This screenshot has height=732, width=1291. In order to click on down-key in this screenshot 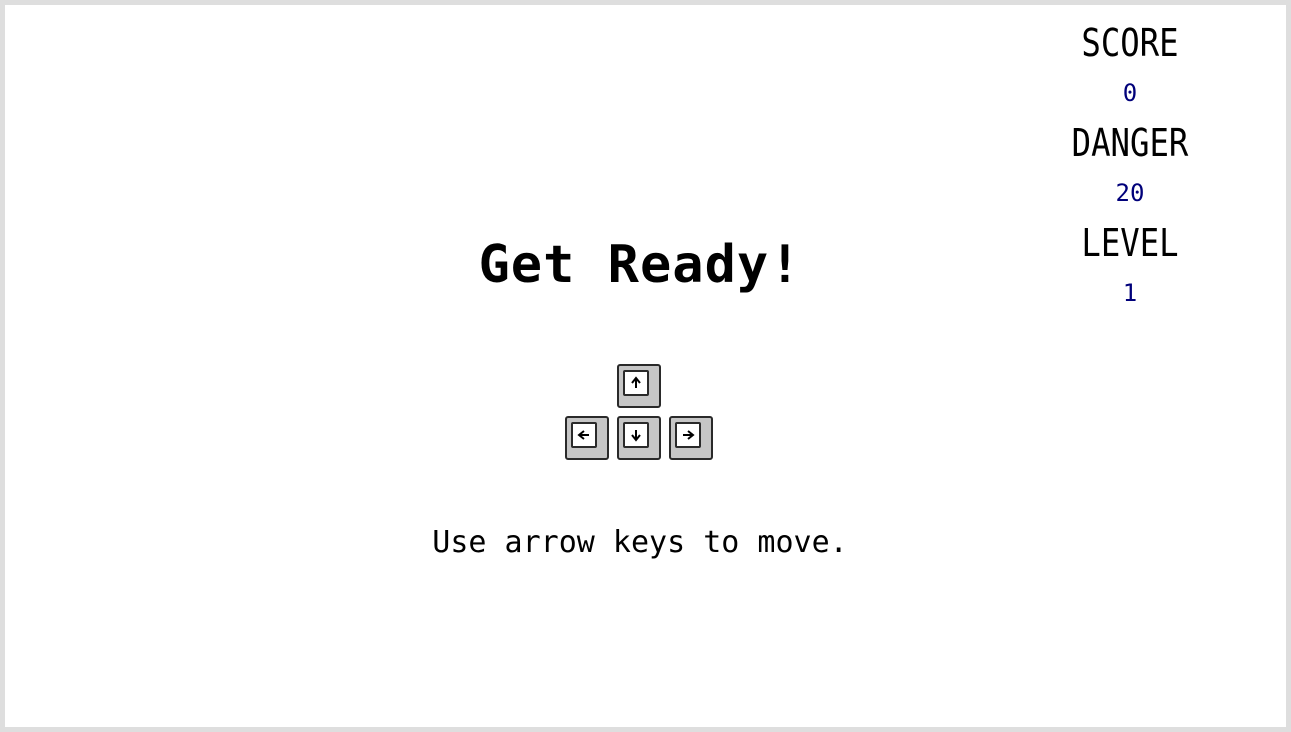, I will do `click(639, 438)`.